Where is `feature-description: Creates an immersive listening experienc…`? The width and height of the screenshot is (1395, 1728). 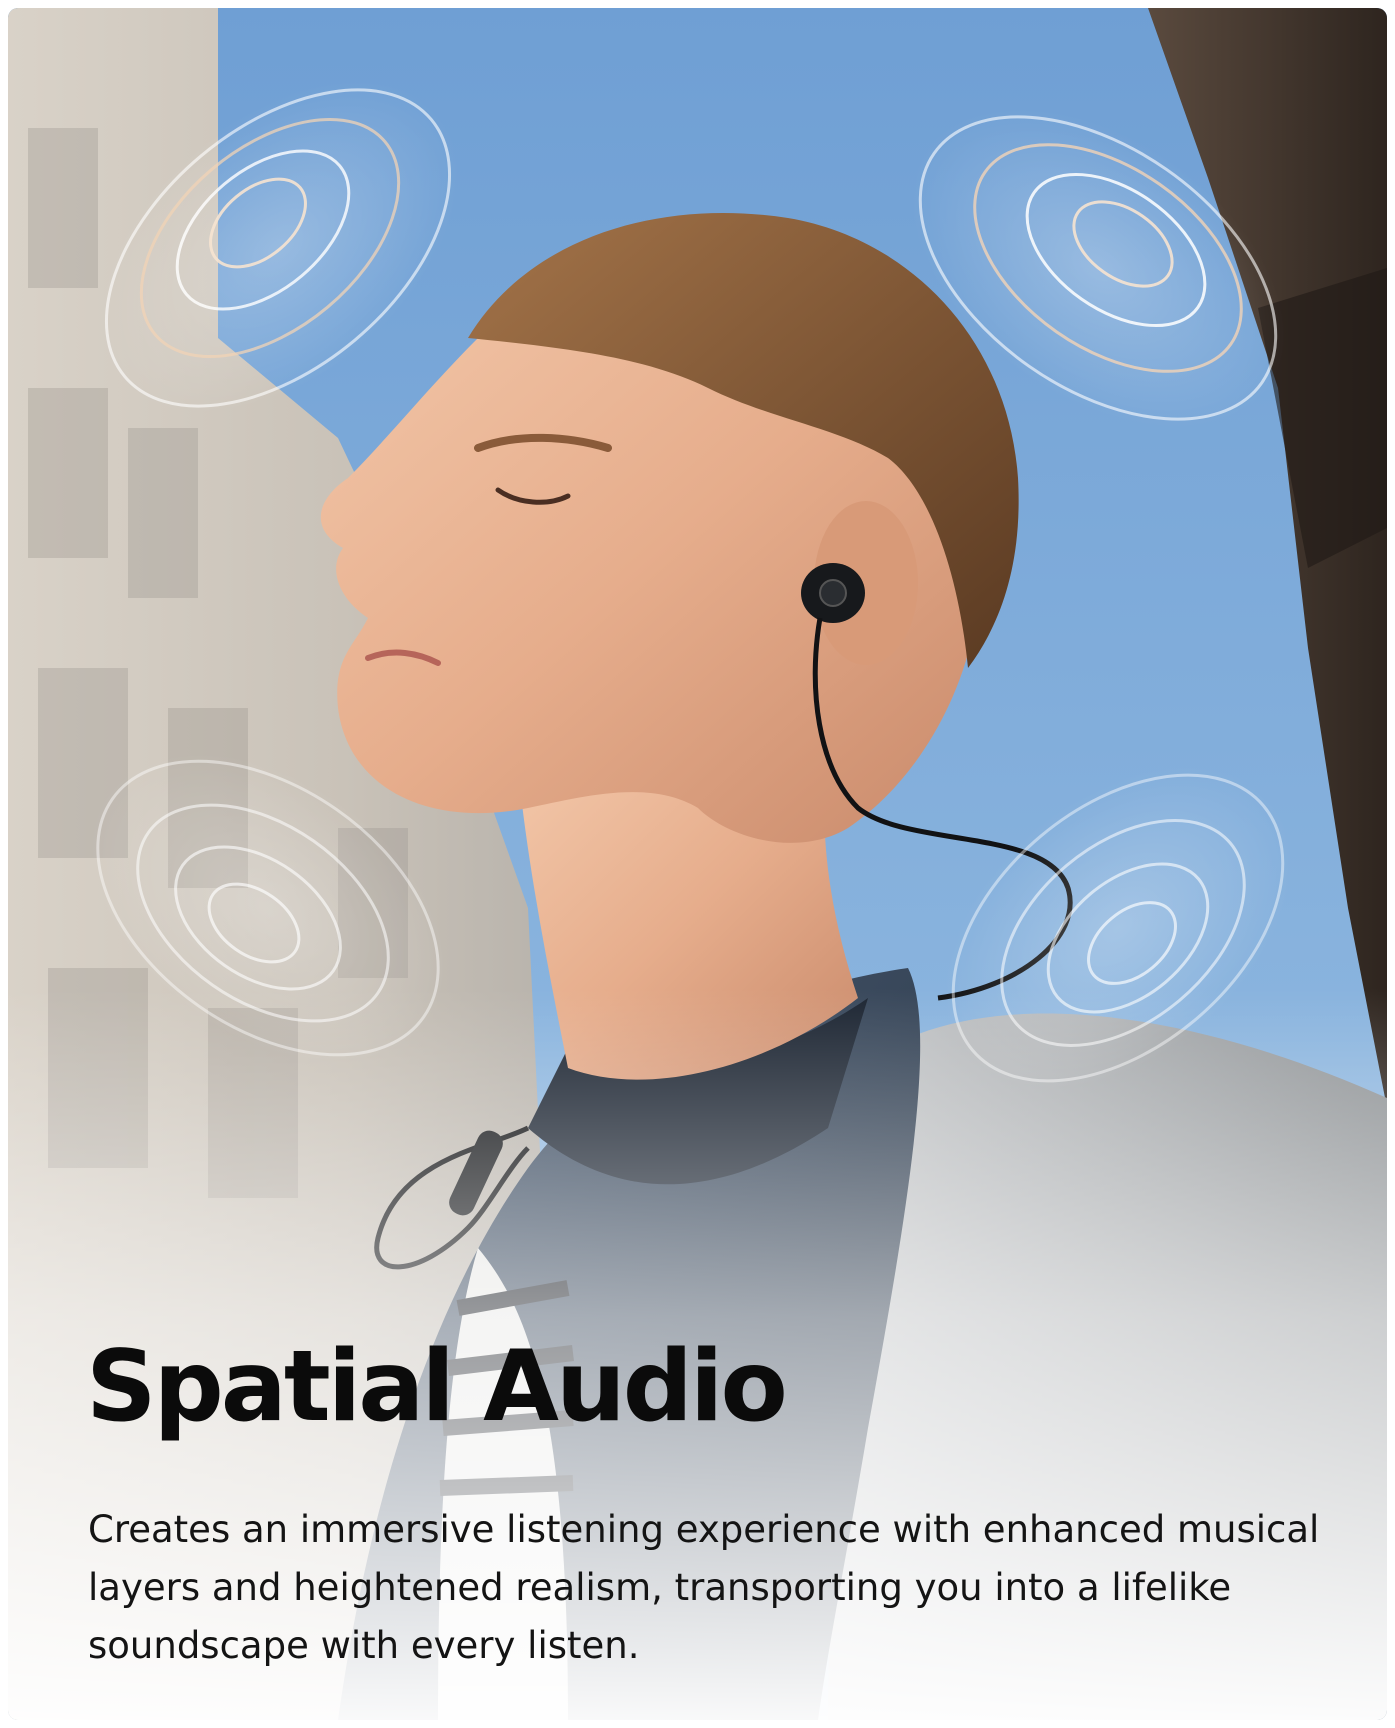 feature-description: Creates an immersive listening experienc… is located at coordinates (704, 1587).